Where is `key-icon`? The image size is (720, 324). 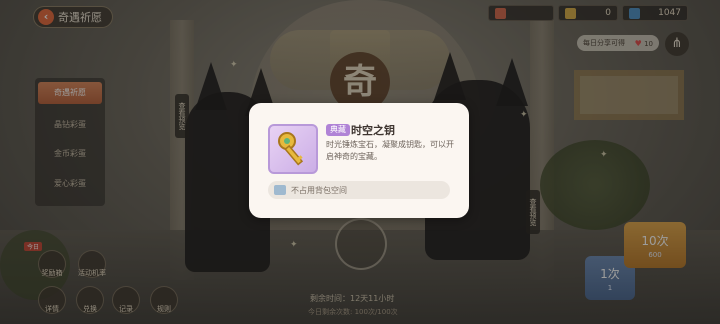 key-icon is located at coordinates (291, 149).